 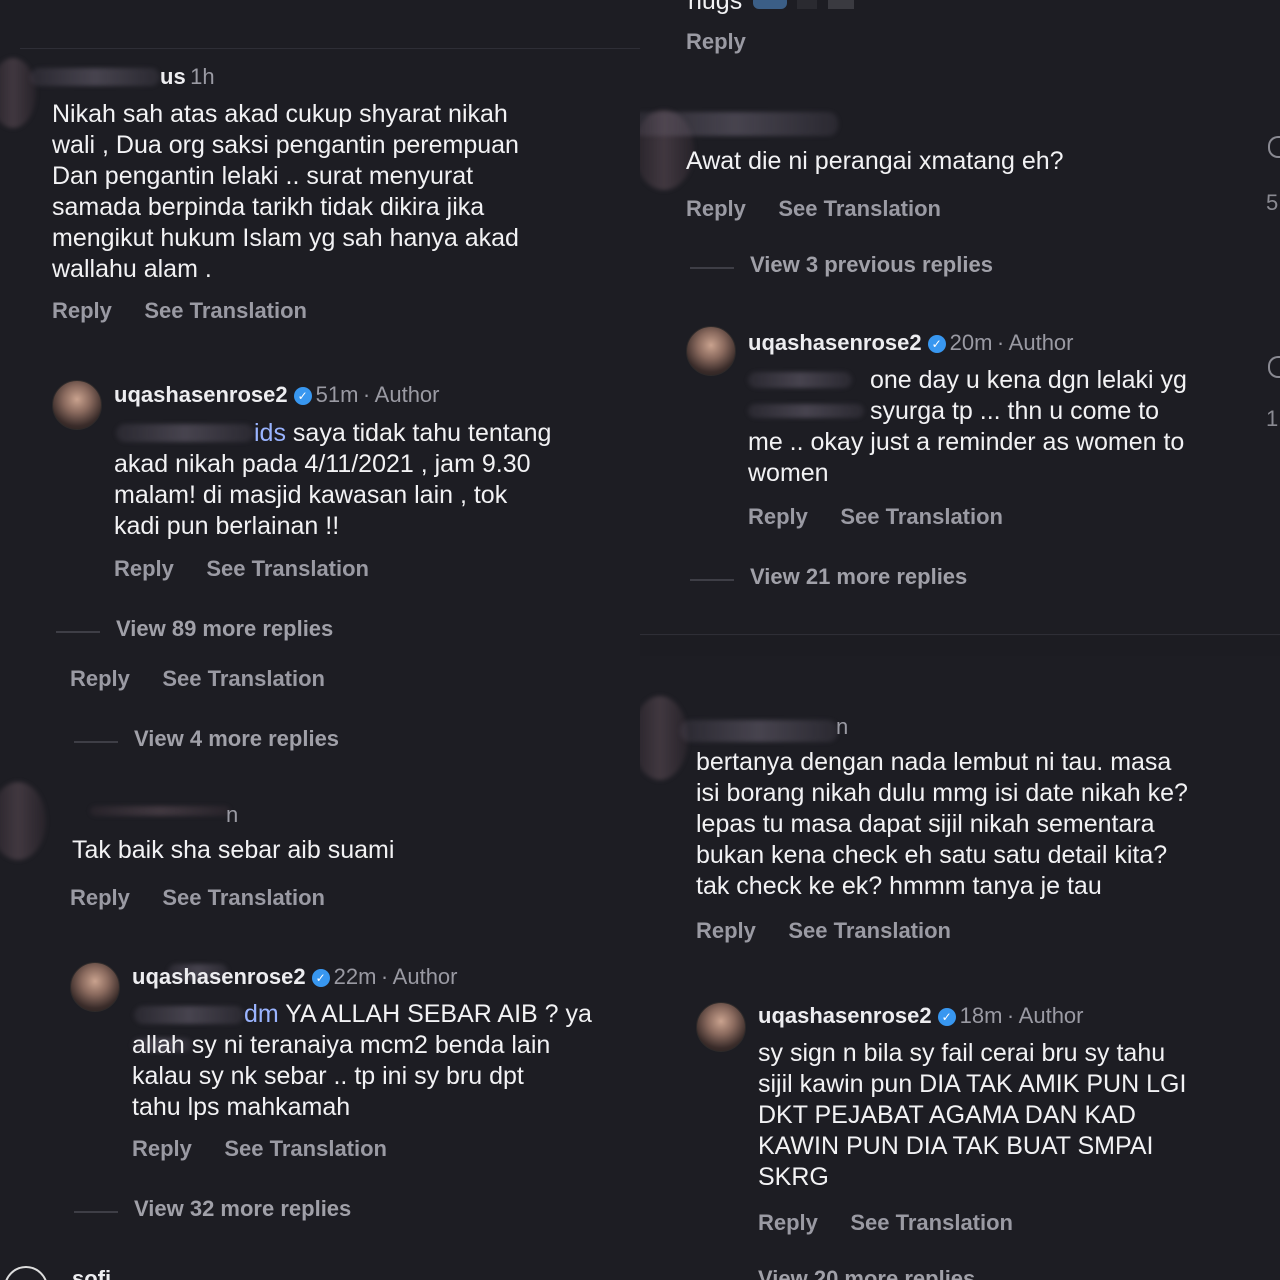 What do you see at coordinates (769, 4) in the screenshot?
I see `emoji-icon` at bounding box center [769, 4].